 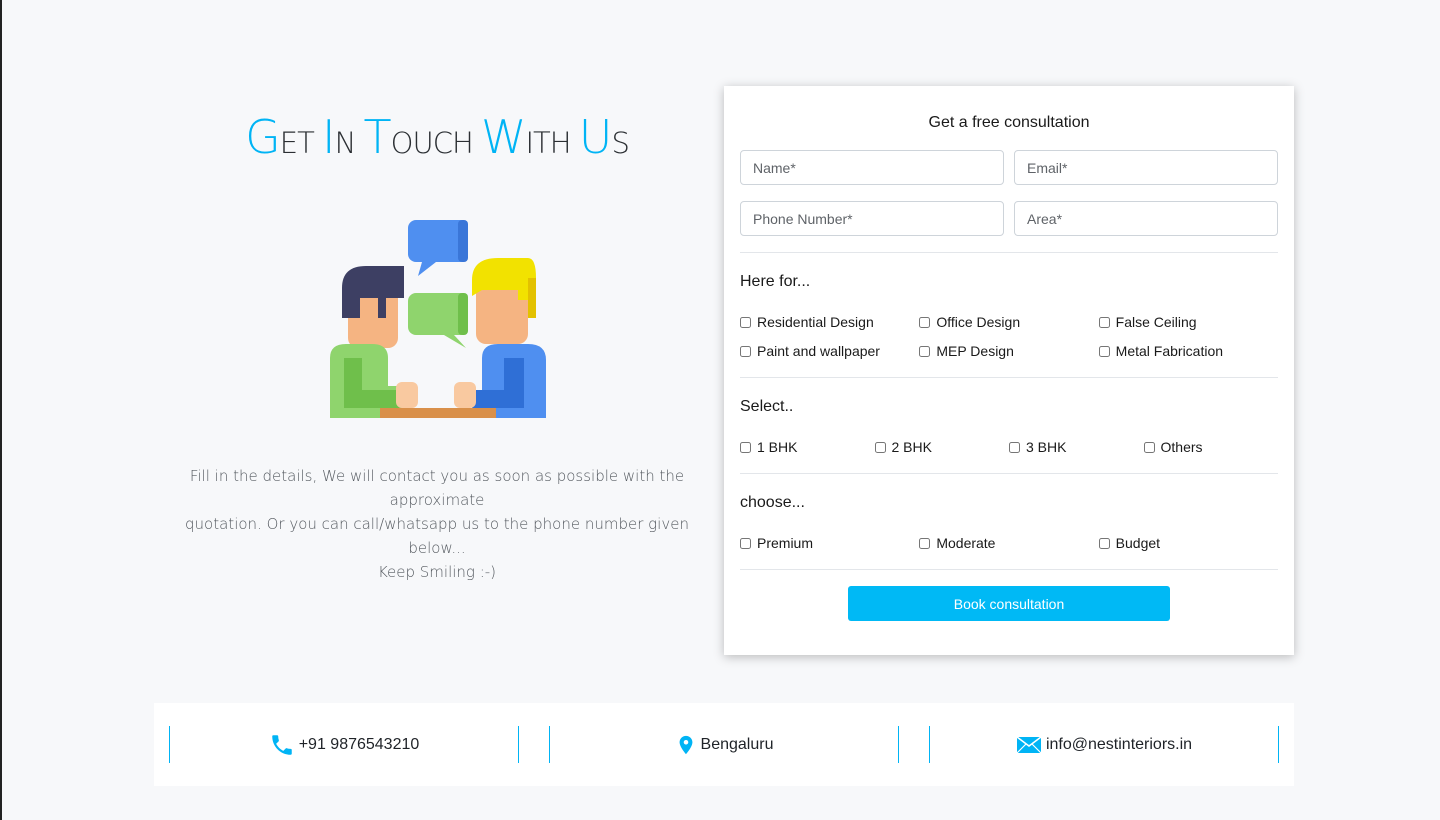 What do you see at coordinates (829, 351) in the screenshot?
I see `option-paint-wallpaper: Paint and wallpaper` at bounding box center [829, 351].